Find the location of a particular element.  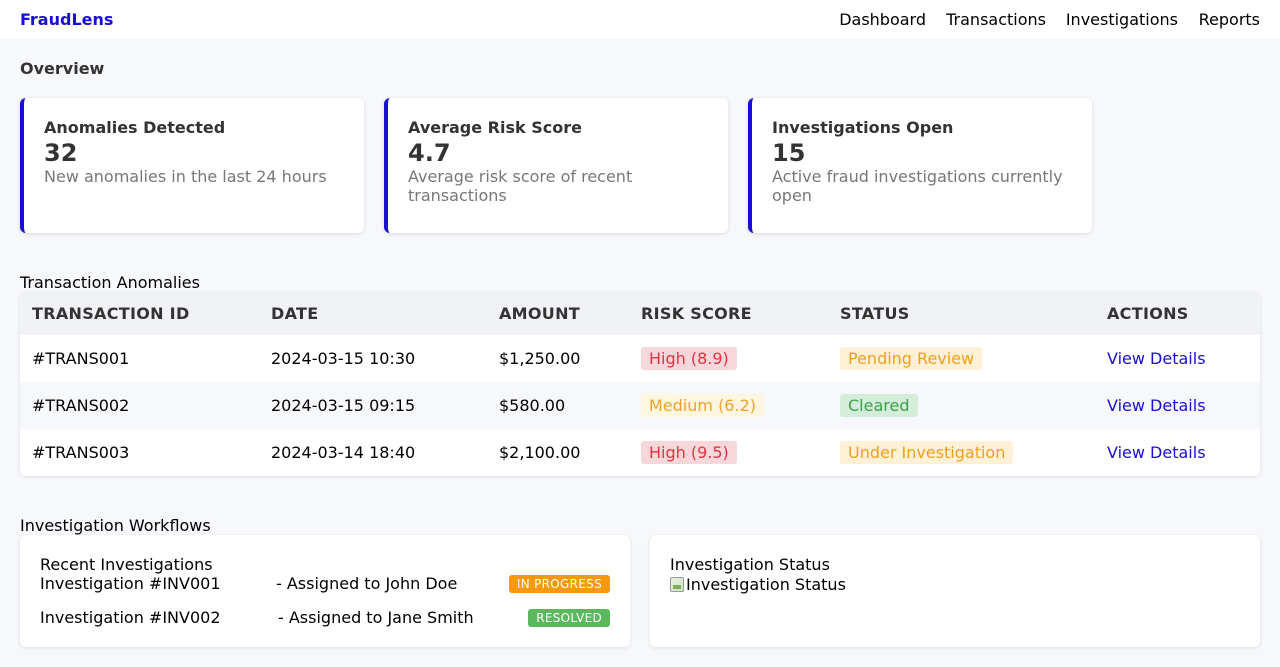

transaction-date: 2024-03-15 09:15 is located at coordinates (373, 405).